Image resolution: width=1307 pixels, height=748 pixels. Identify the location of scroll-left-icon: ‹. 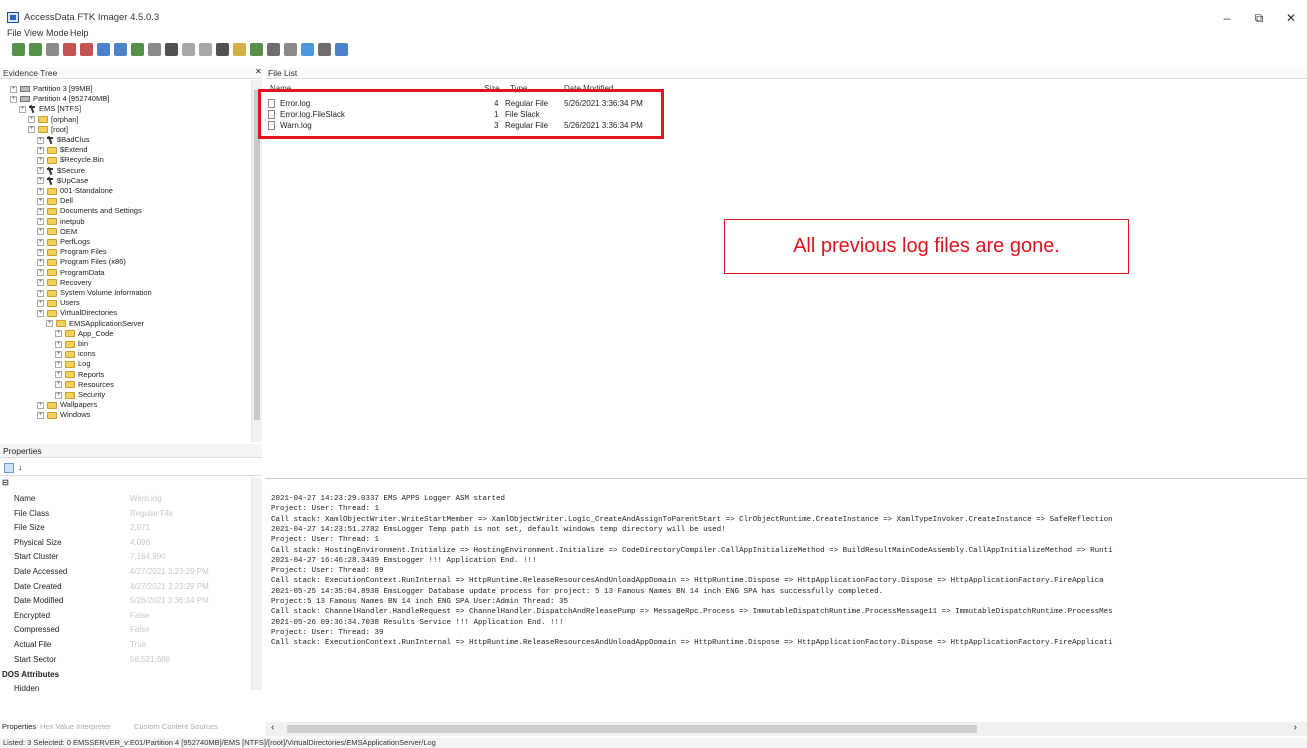
(272, 727).